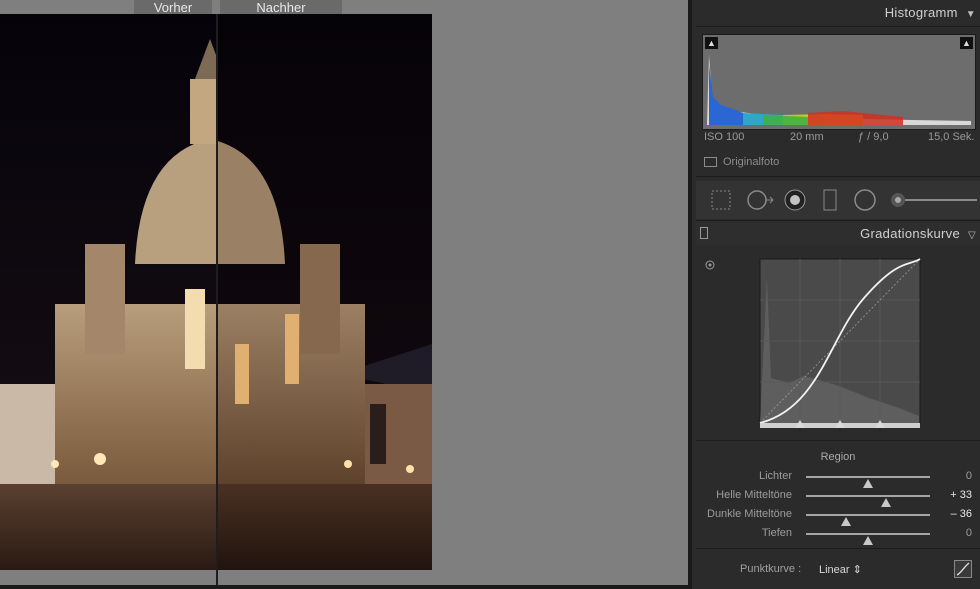 The height and width of the screenshot is (589, 980). Describe the element at coordinates (724, 137) in the screenshot. I see `iso-value: ISO 100` at that location.